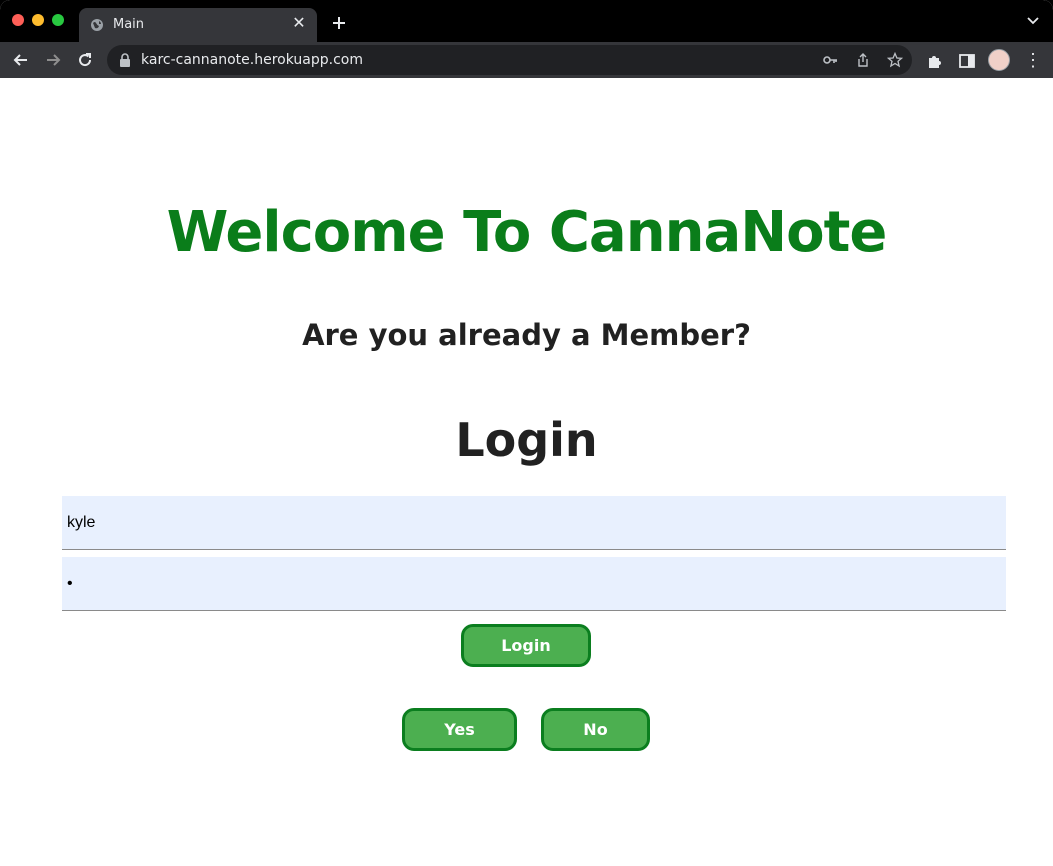  I want to click on close-window-button, so click(18, 20).